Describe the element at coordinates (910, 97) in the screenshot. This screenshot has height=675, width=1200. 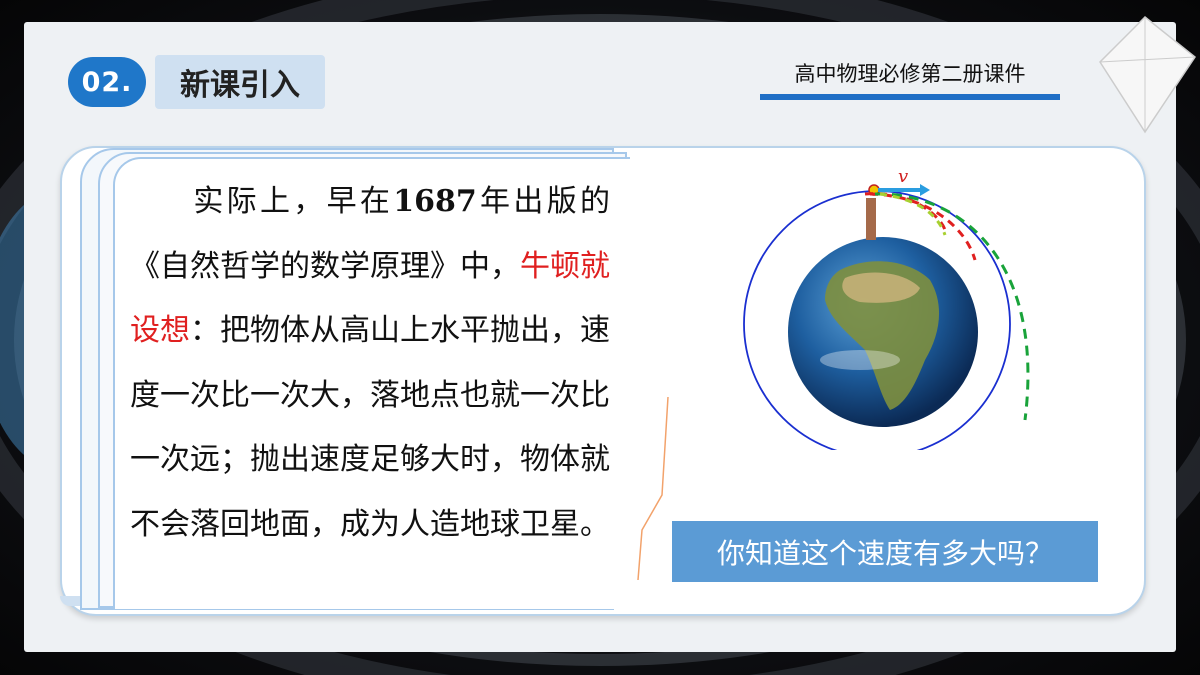
I see `course-underline` at that location.